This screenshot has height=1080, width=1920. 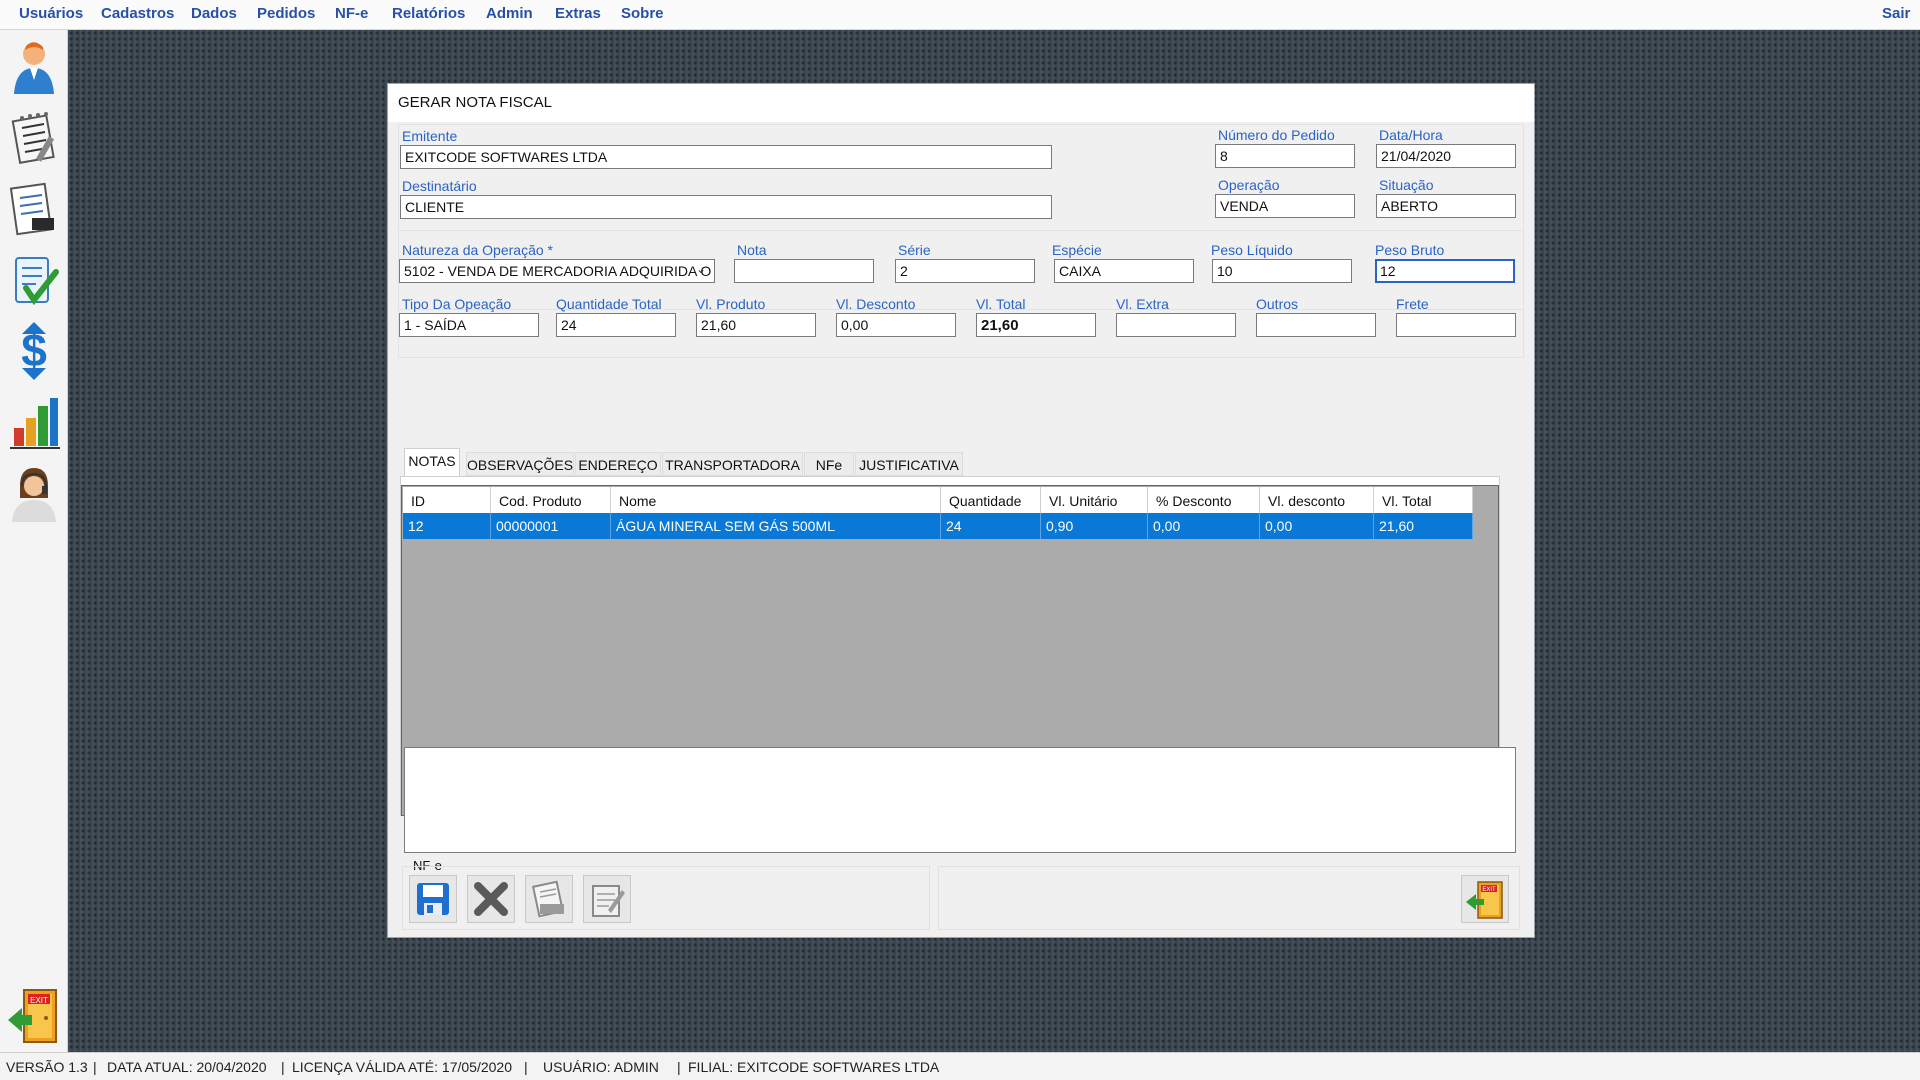 I want to click on numero-pedido-field: 8, so click(x=1285, y=156).